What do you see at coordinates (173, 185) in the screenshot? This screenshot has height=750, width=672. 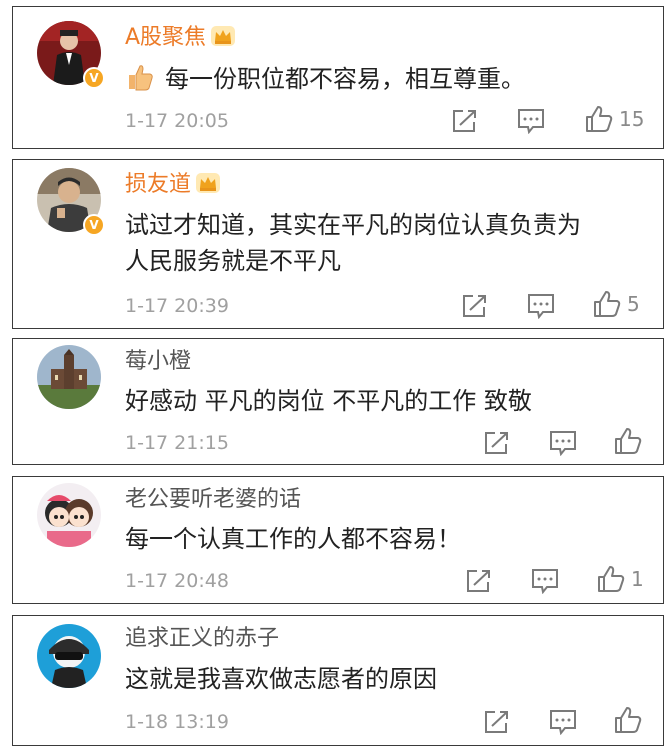 I see `username: 损友道` at bounding box center [173, 185].